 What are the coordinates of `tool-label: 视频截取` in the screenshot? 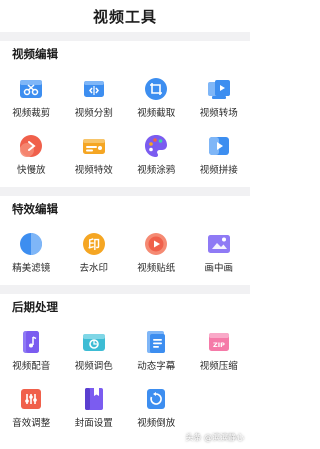 It's located at (156, 113).